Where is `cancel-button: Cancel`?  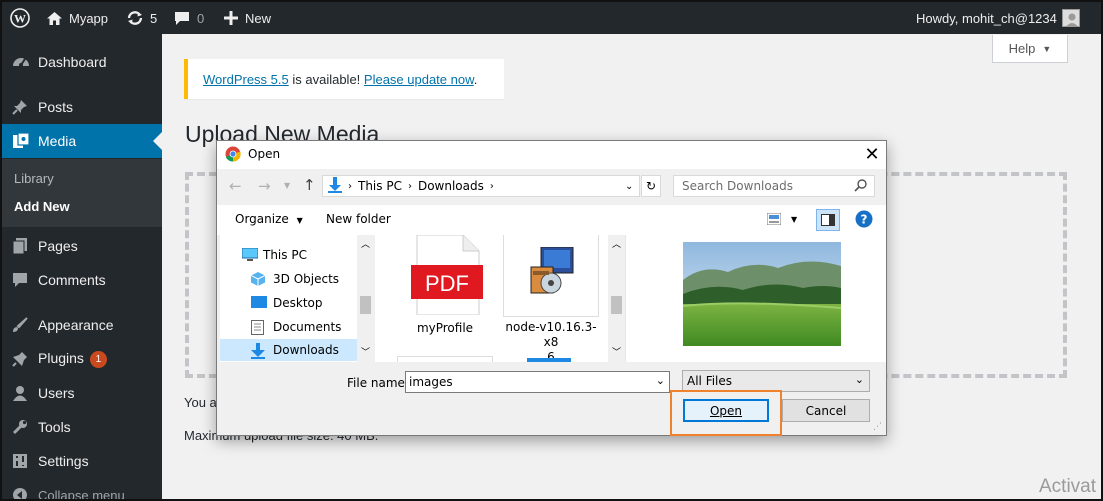 cancel-button: Cancel is located at coordinates (826, 410).